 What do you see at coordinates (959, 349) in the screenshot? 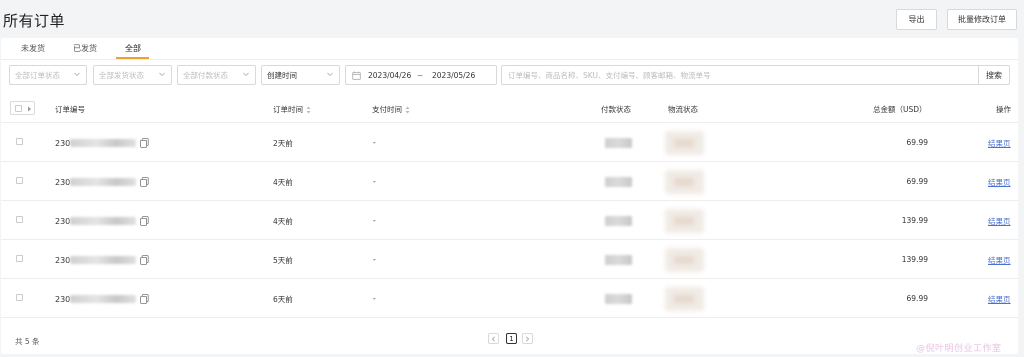
I see `watermark: @倪叶明创业工作室` at bounding box center [959, 349].